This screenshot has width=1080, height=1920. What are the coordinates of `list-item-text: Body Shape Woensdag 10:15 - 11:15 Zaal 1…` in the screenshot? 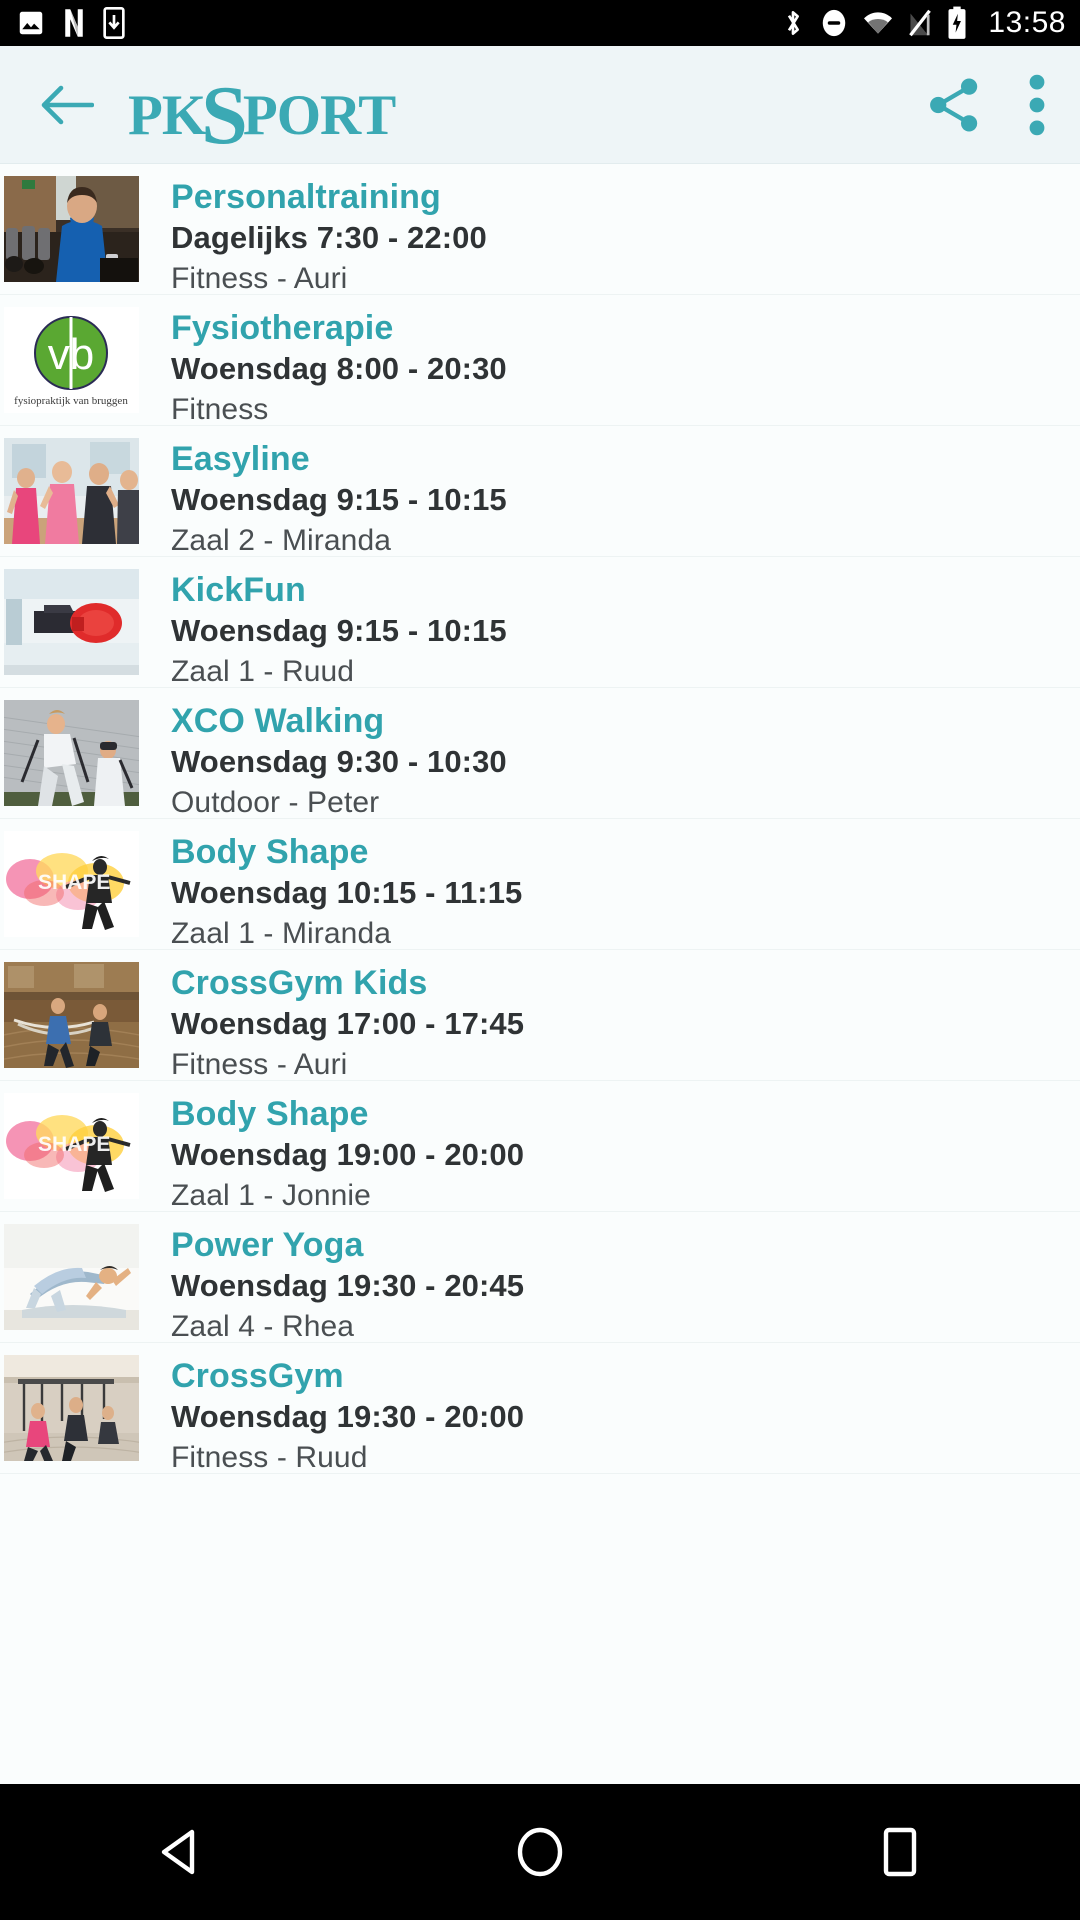 It's located at (625, 891).